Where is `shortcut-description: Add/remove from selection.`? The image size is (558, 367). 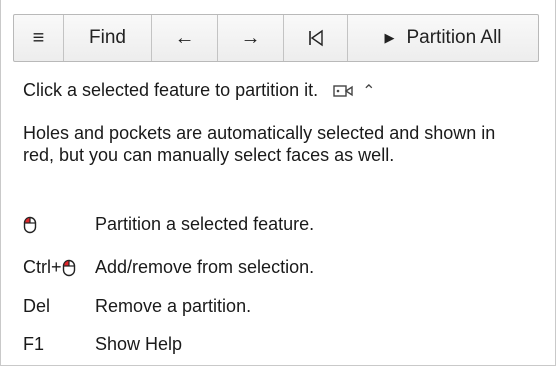 shortcut-description: Add/remove from selection. is located at coordinates (205, 267).